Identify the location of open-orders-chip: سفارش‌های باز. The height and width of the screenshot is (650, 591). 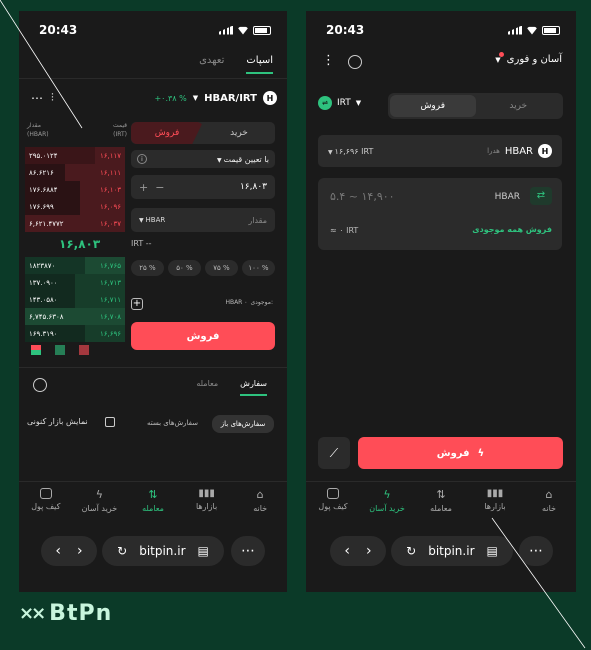
(243, 424).